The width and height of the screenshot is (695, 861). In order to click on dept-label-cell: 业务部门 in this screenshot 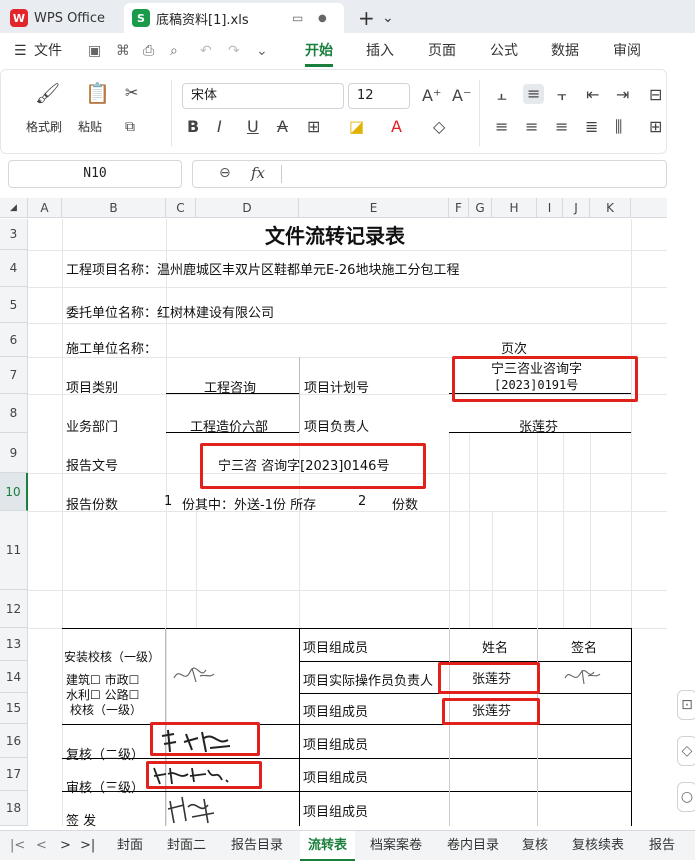, I will do `click(92, 425)`.